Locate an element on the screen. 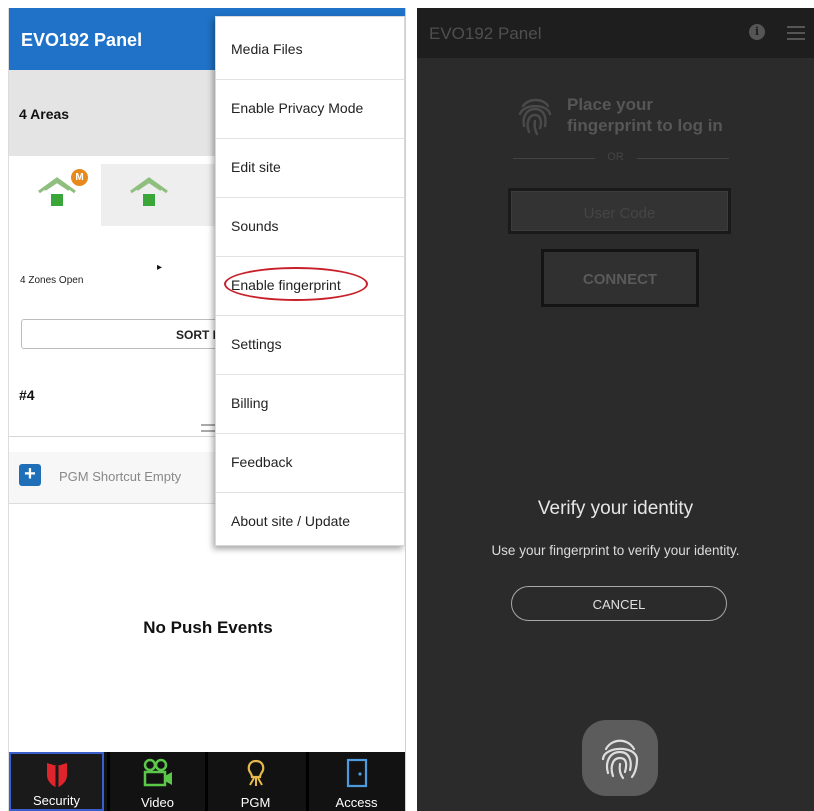 Image resolution: width=814 pixels, height=811 pixels. or-divider-right is located at coordinates (683, 158).